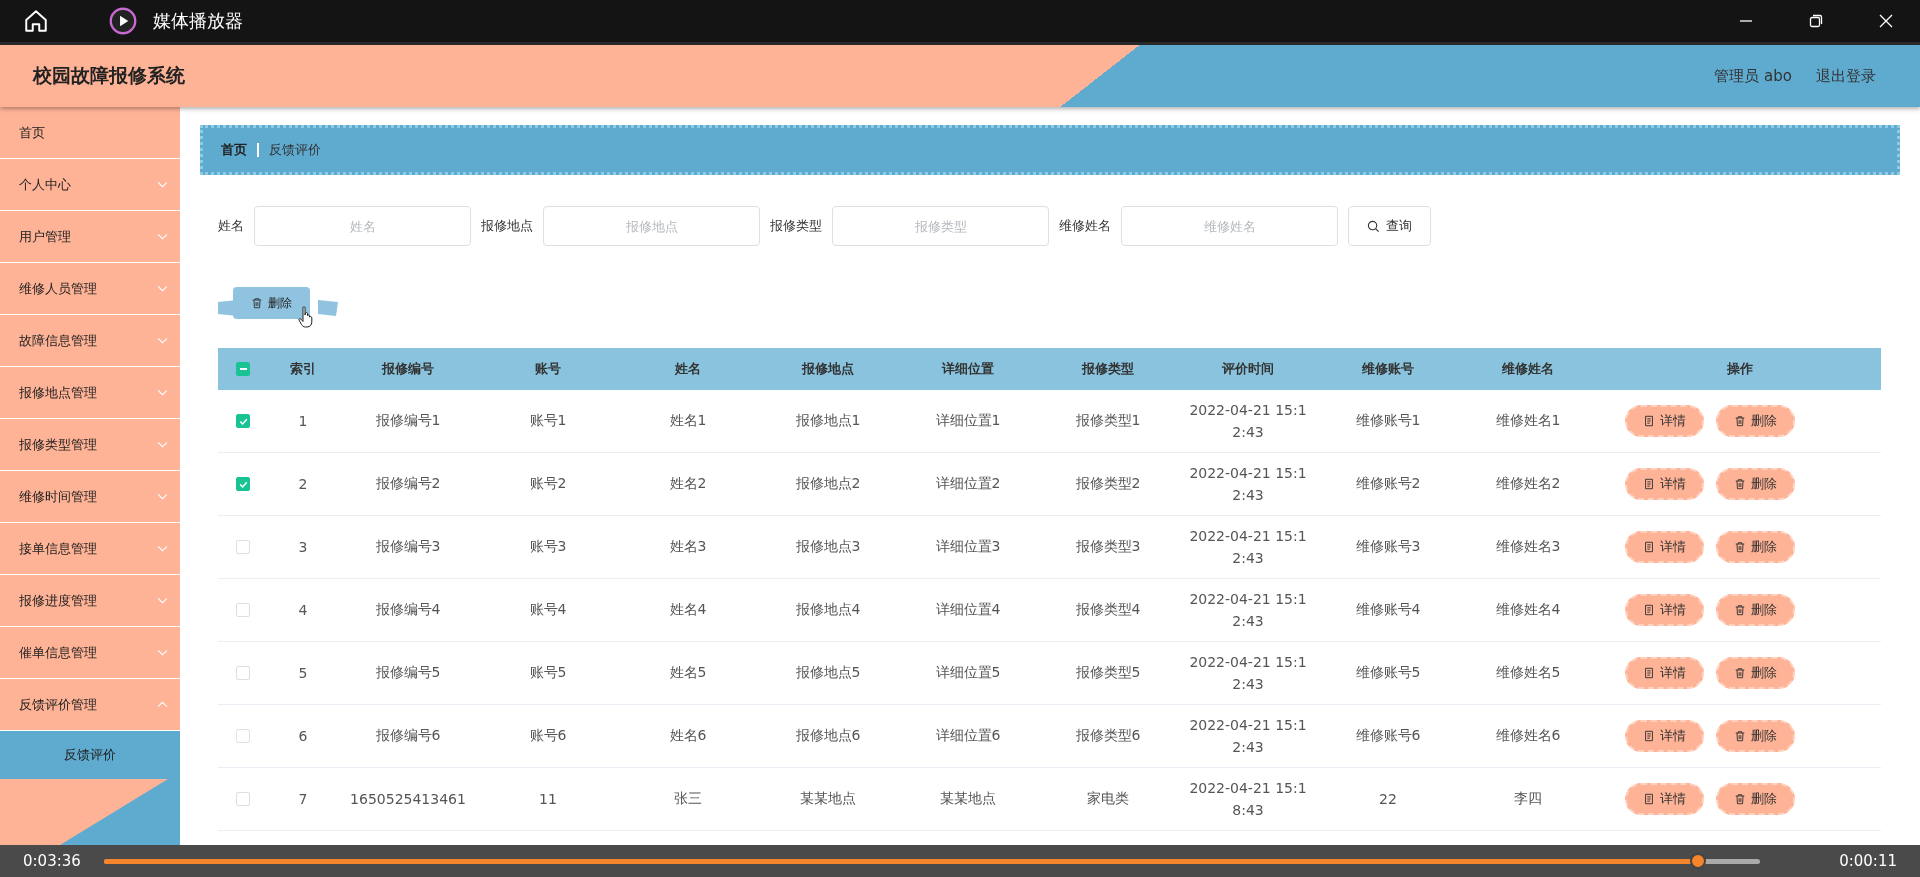 The image size is (1920, 877). What do you see at coordinates (362, 226) in the screenshot?
I see `search-field: 姓名` at bounding box center [362, 226].